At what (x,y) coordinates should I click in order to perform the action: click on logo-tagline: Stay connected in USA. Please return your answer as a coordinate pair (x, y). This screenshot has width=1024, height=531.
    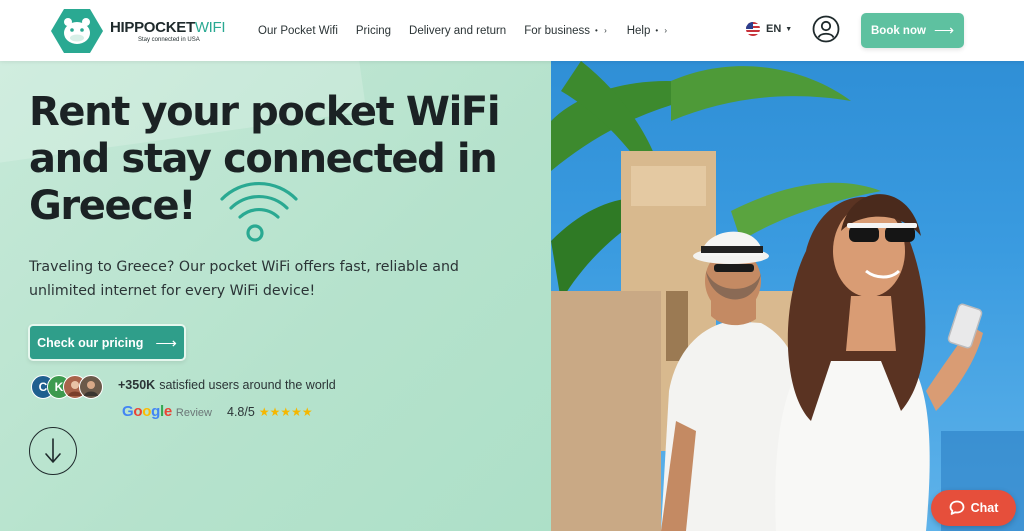
    Looking at the image, I should click on (169, 39).